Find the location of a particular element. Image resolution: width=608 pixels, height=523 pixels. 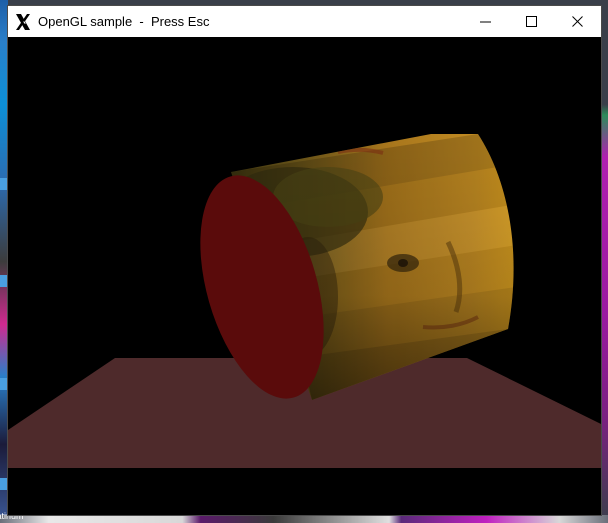

close-button is located at coordinates (578, 21).